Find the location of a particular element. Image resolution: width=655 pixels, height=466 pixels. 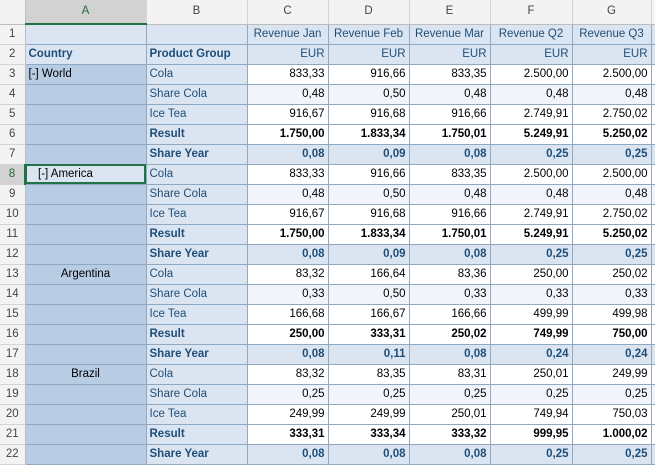

row-number: 9 is located at coordinates (13, 194).